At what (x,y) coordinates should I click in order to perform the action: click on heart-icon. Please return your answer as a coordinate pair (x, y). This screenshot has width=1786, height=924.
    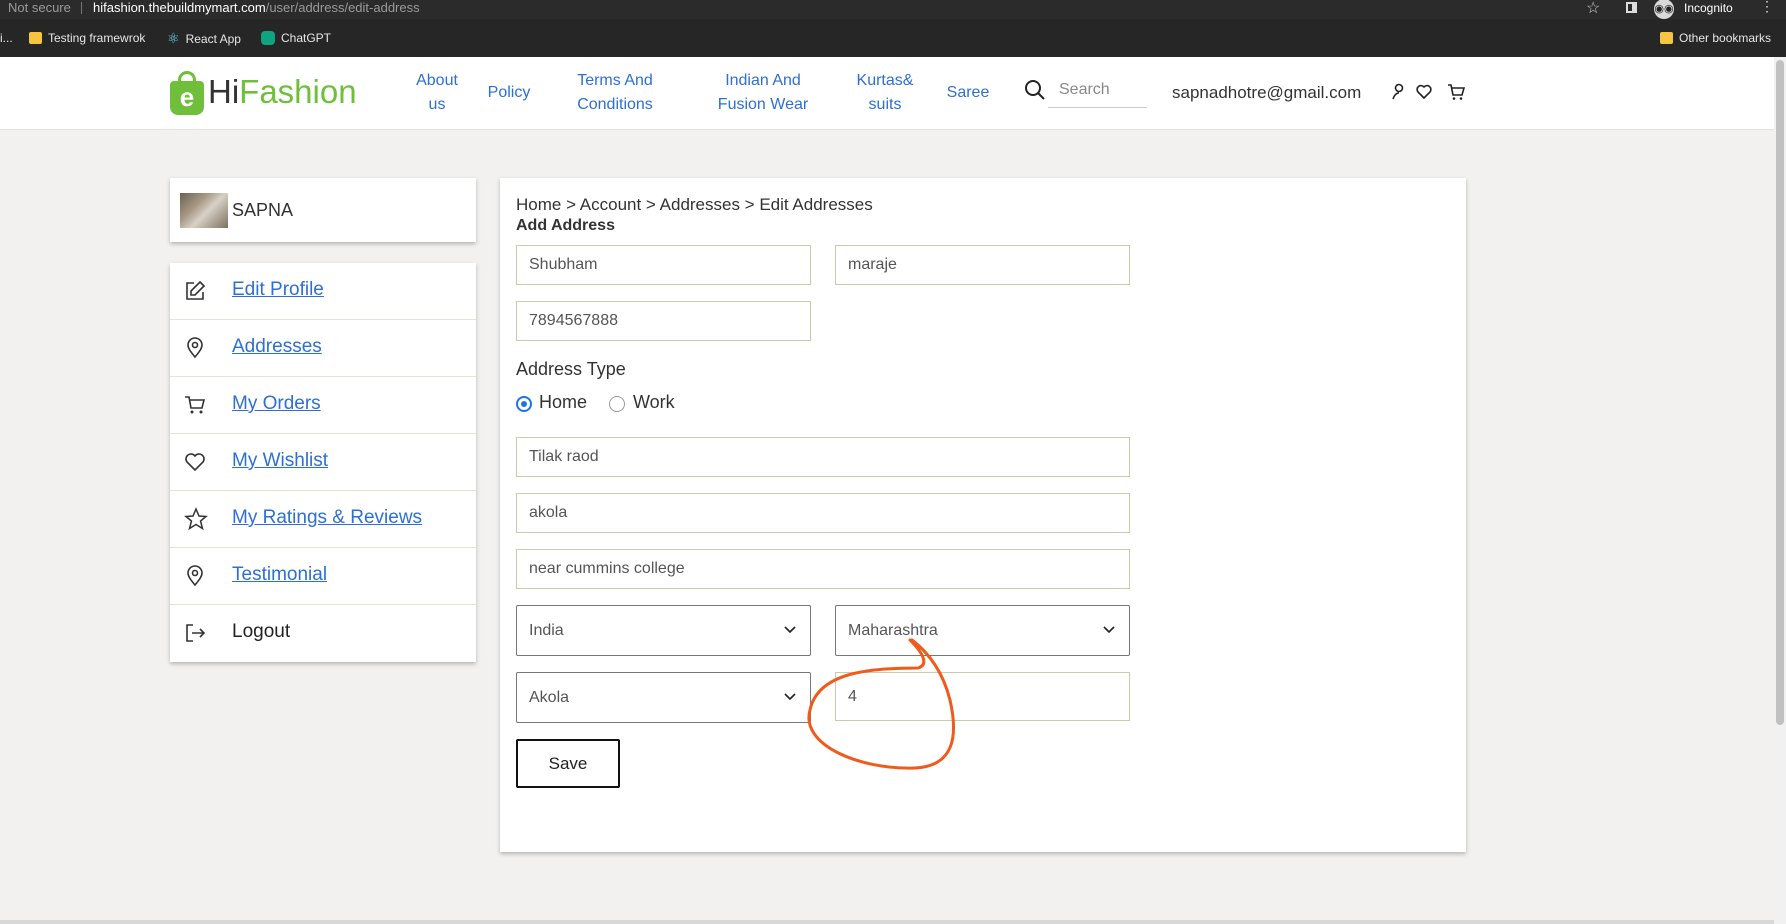
    Looking at the image, I should click on (195, 462).